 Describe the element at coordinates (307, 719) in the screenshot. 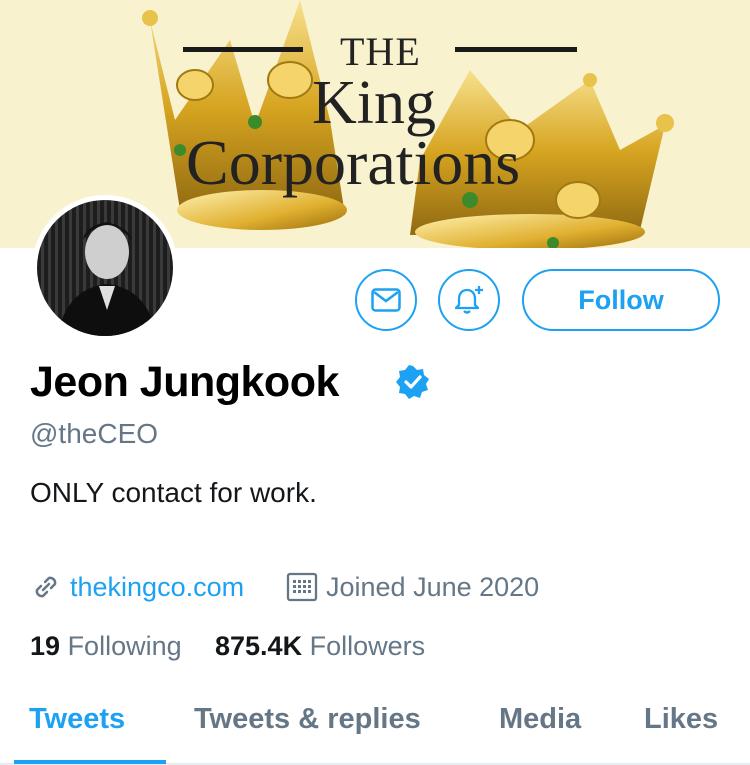

I see `tab-tweets-replies: Tweets & replies` at that location.